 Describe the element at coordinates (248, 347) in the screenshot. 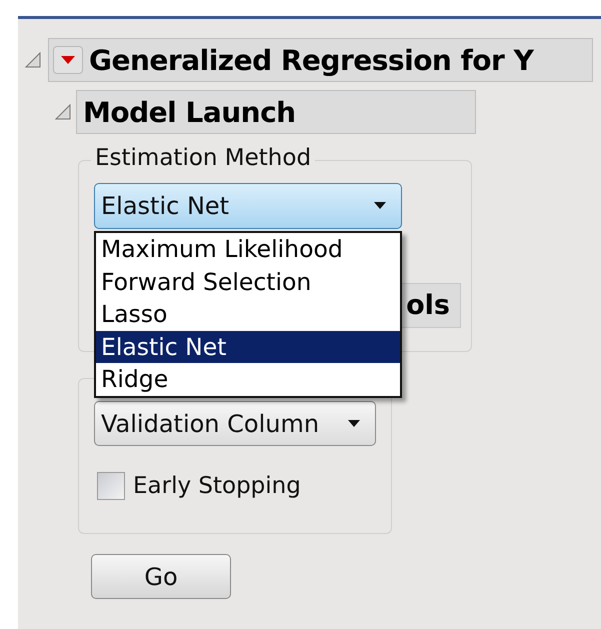

I see `dropdown-option: Elastic Net` at that location.